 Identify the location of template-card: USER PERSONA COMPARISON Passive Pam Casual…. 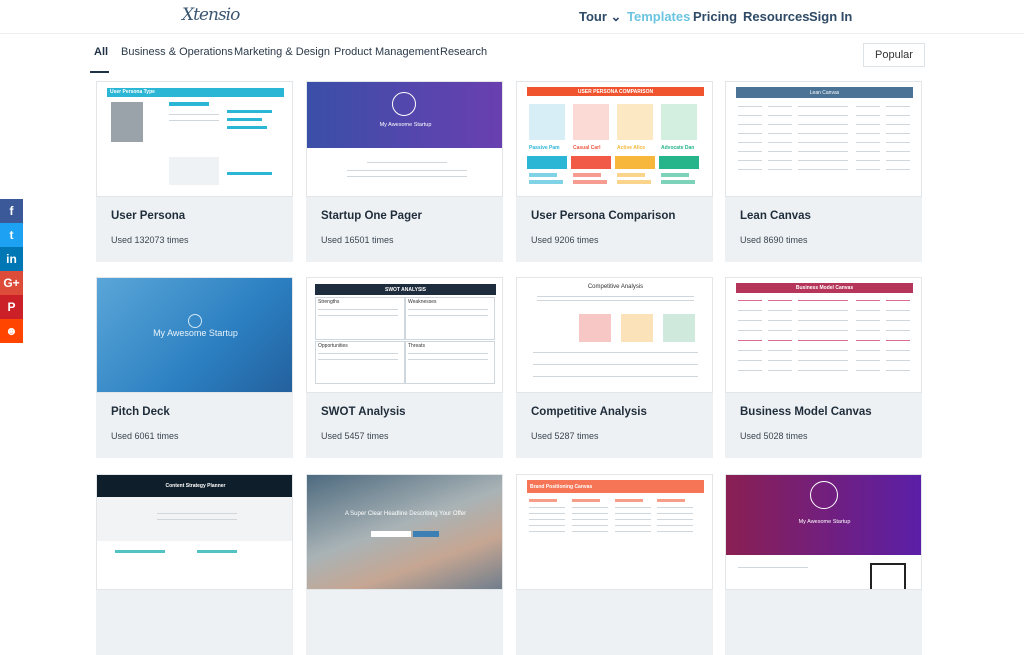
(614, 171).